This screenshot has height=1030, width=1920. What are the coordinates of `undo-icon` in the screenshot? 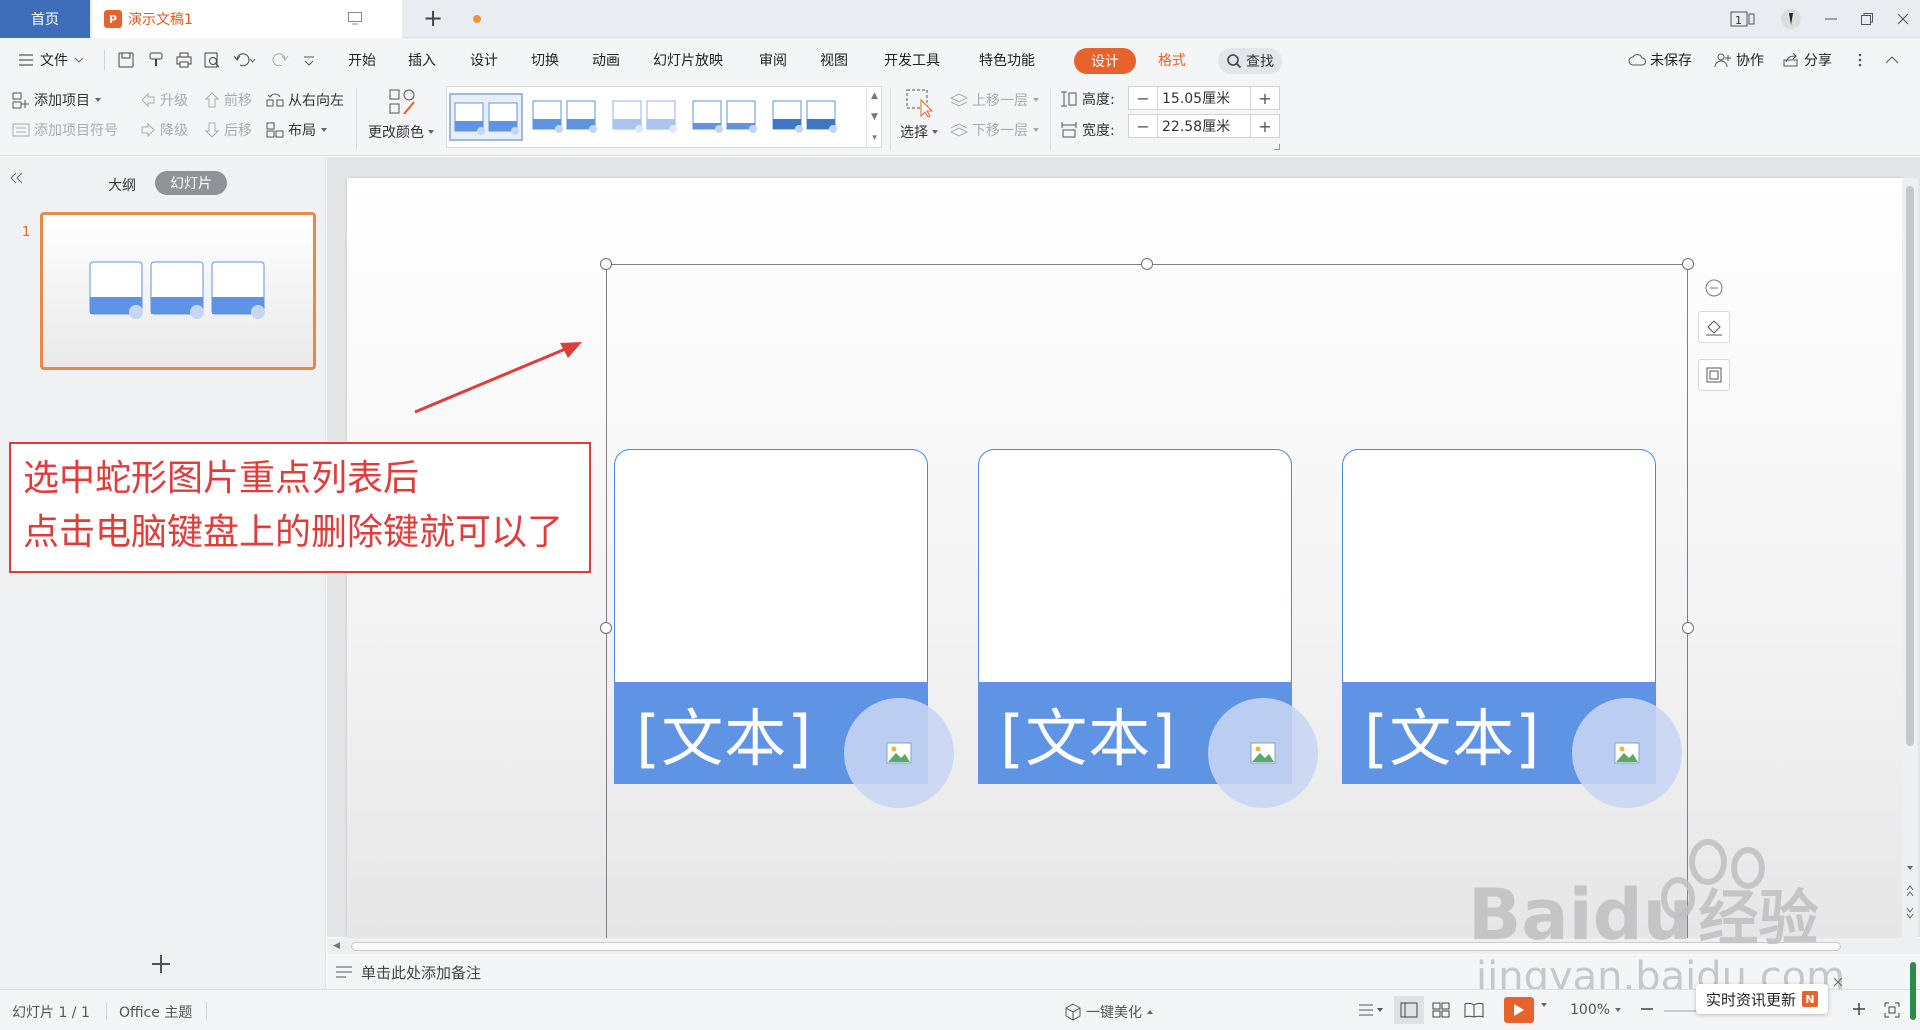 It's located at (244, 60).